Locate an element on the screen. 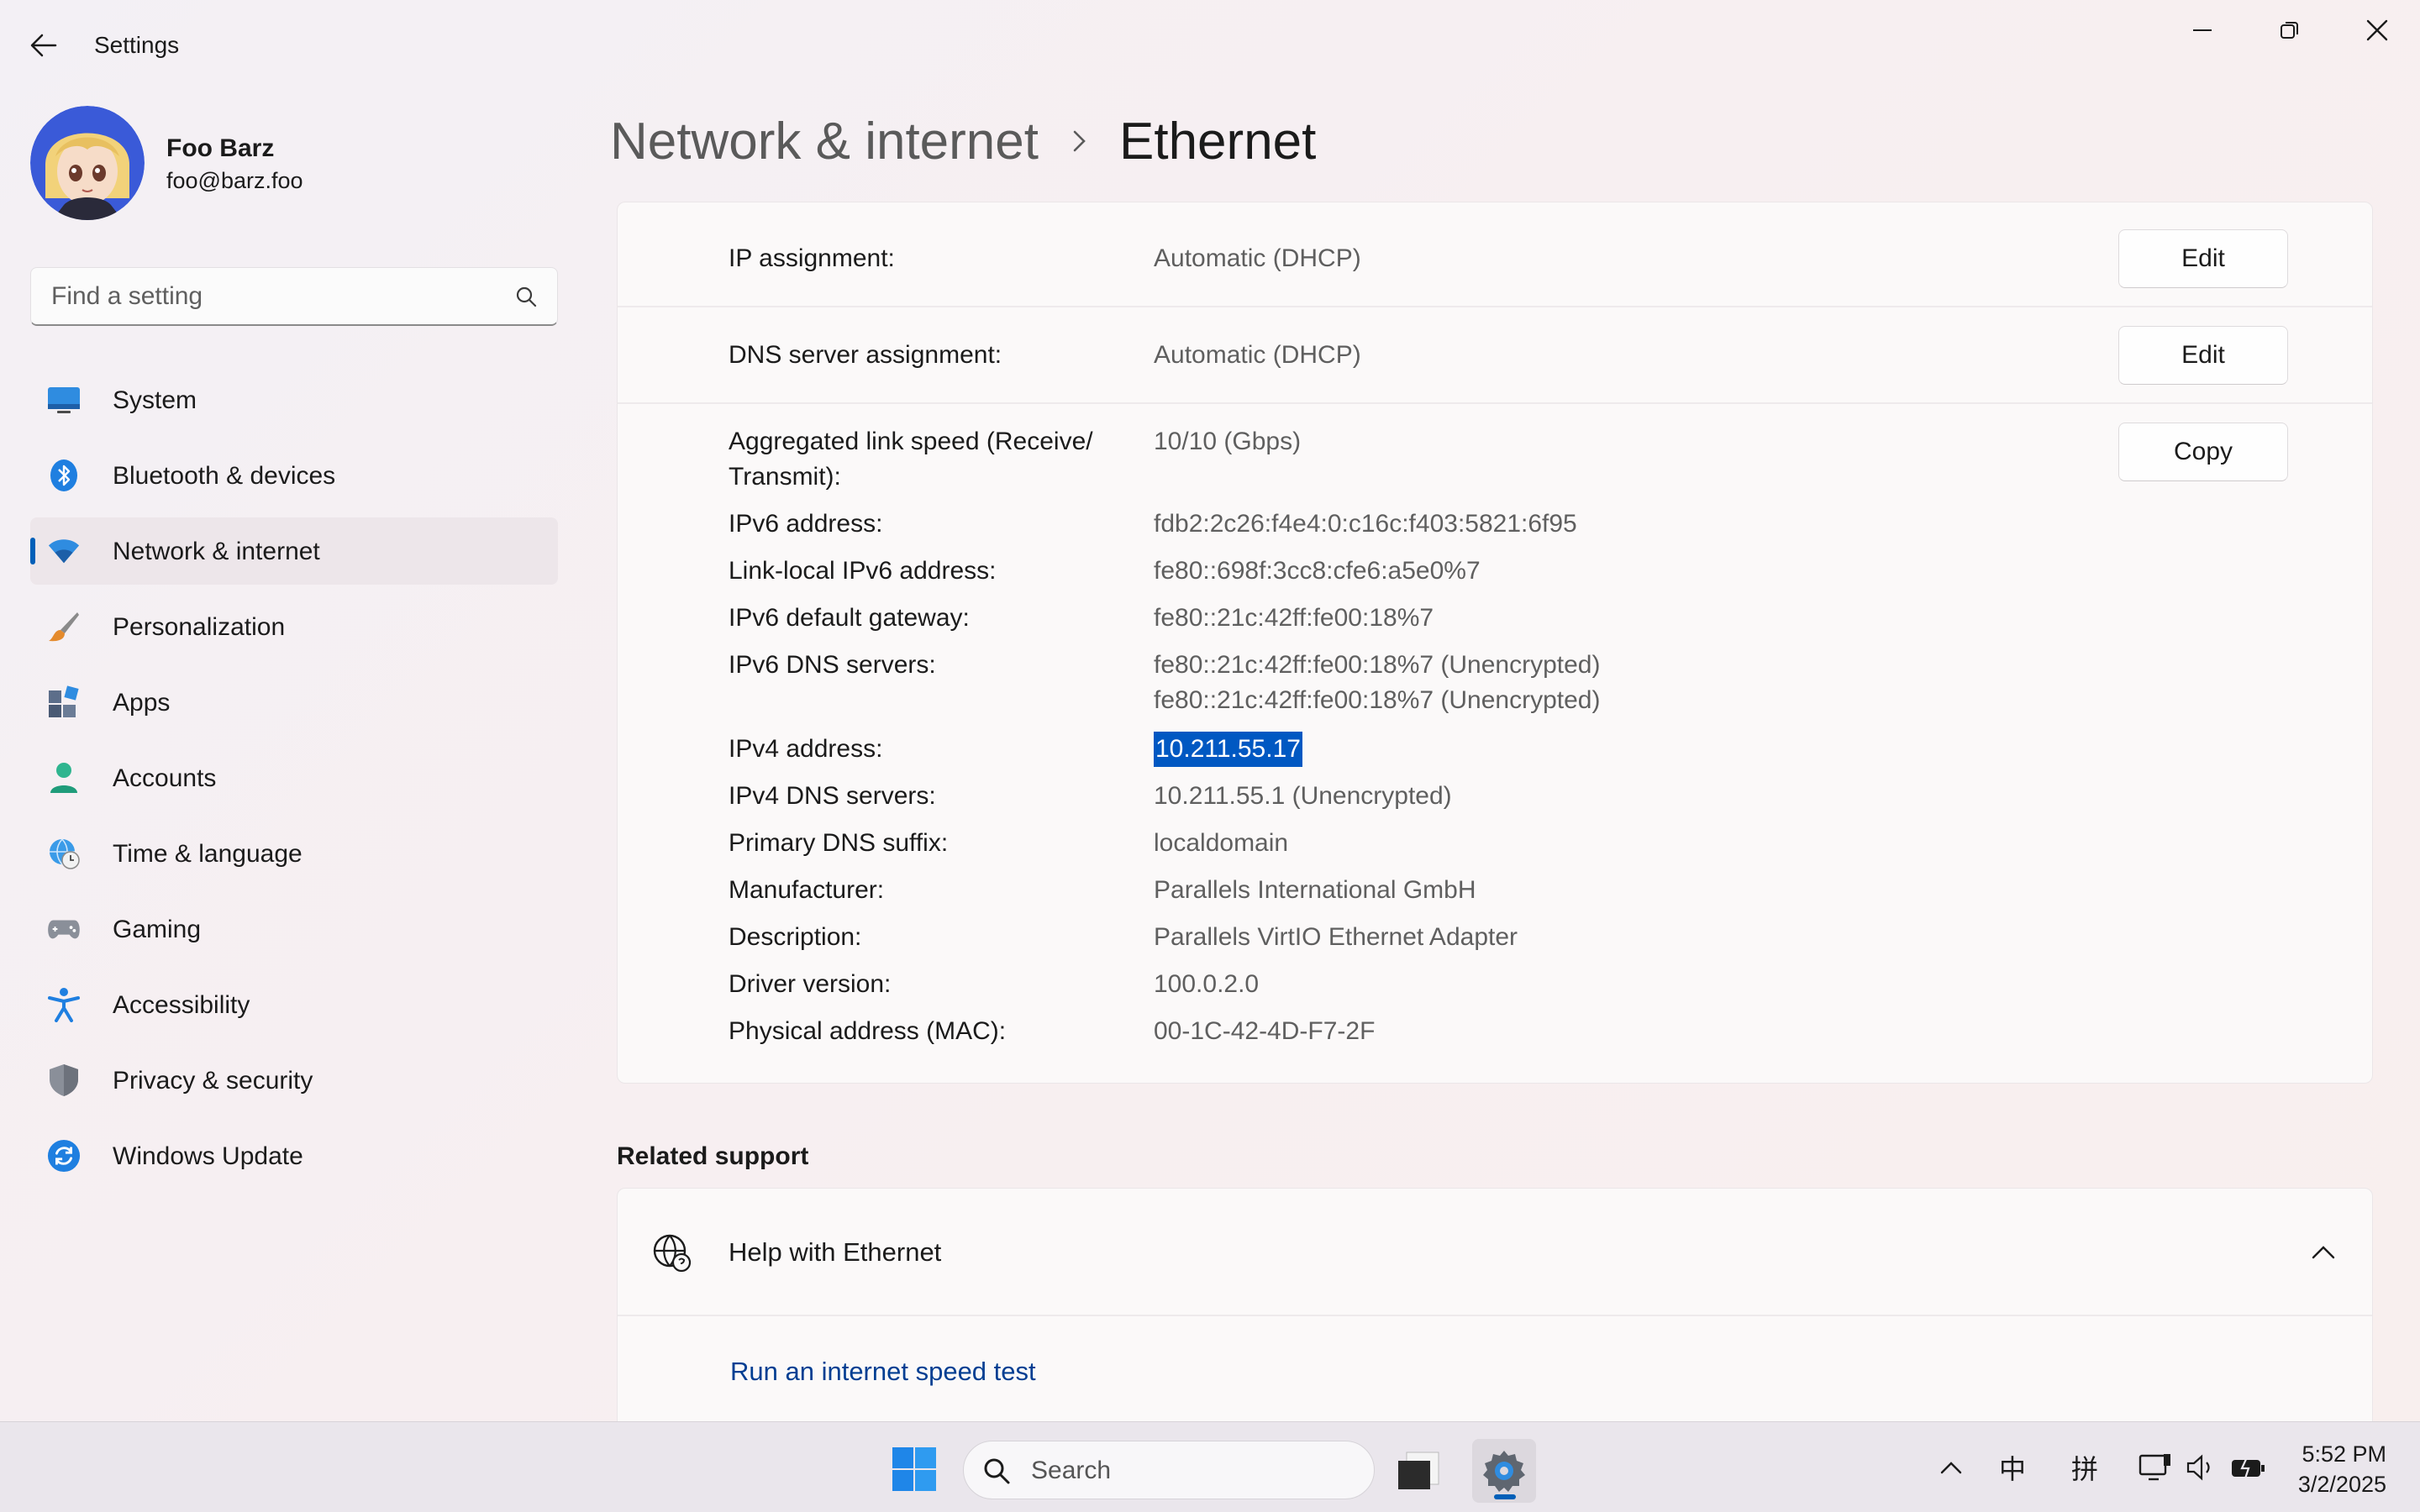  sidebar-item-network: Network & internet is located at coordinates (294, 551).